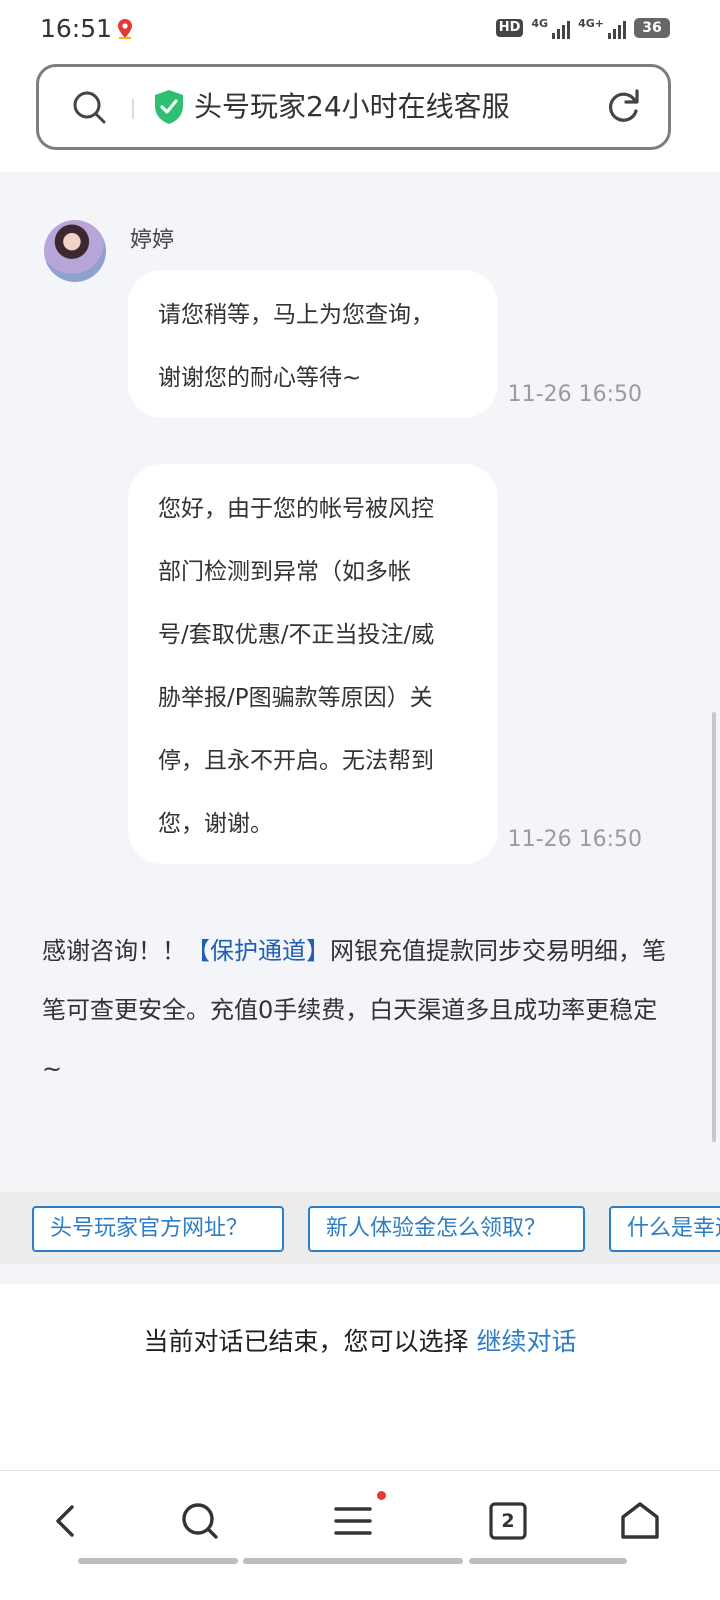 This screenshot has height=1600, width=720. Describe the element at coordinates (527, 1341) in the screenshot. I see `continue-chat-button: 继续对话` at that location.